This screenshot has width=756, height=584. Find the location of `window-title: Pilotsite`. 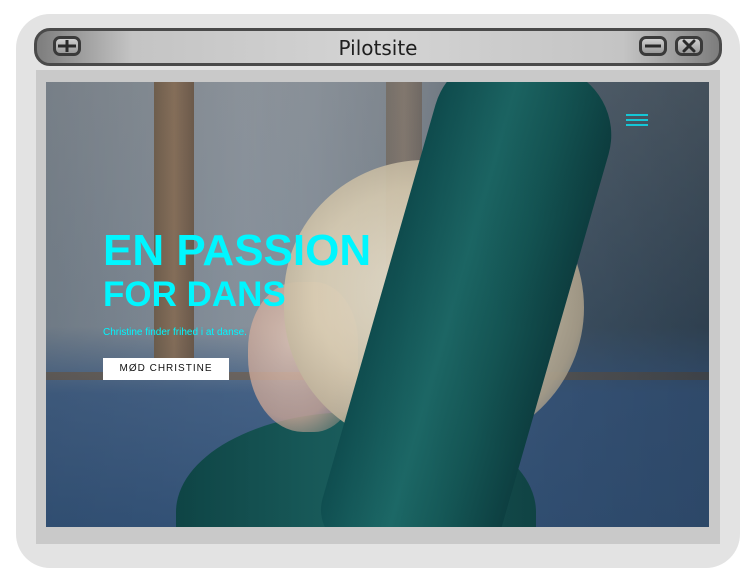

window-title: Pilotsite is located at coordinates (378, 48).